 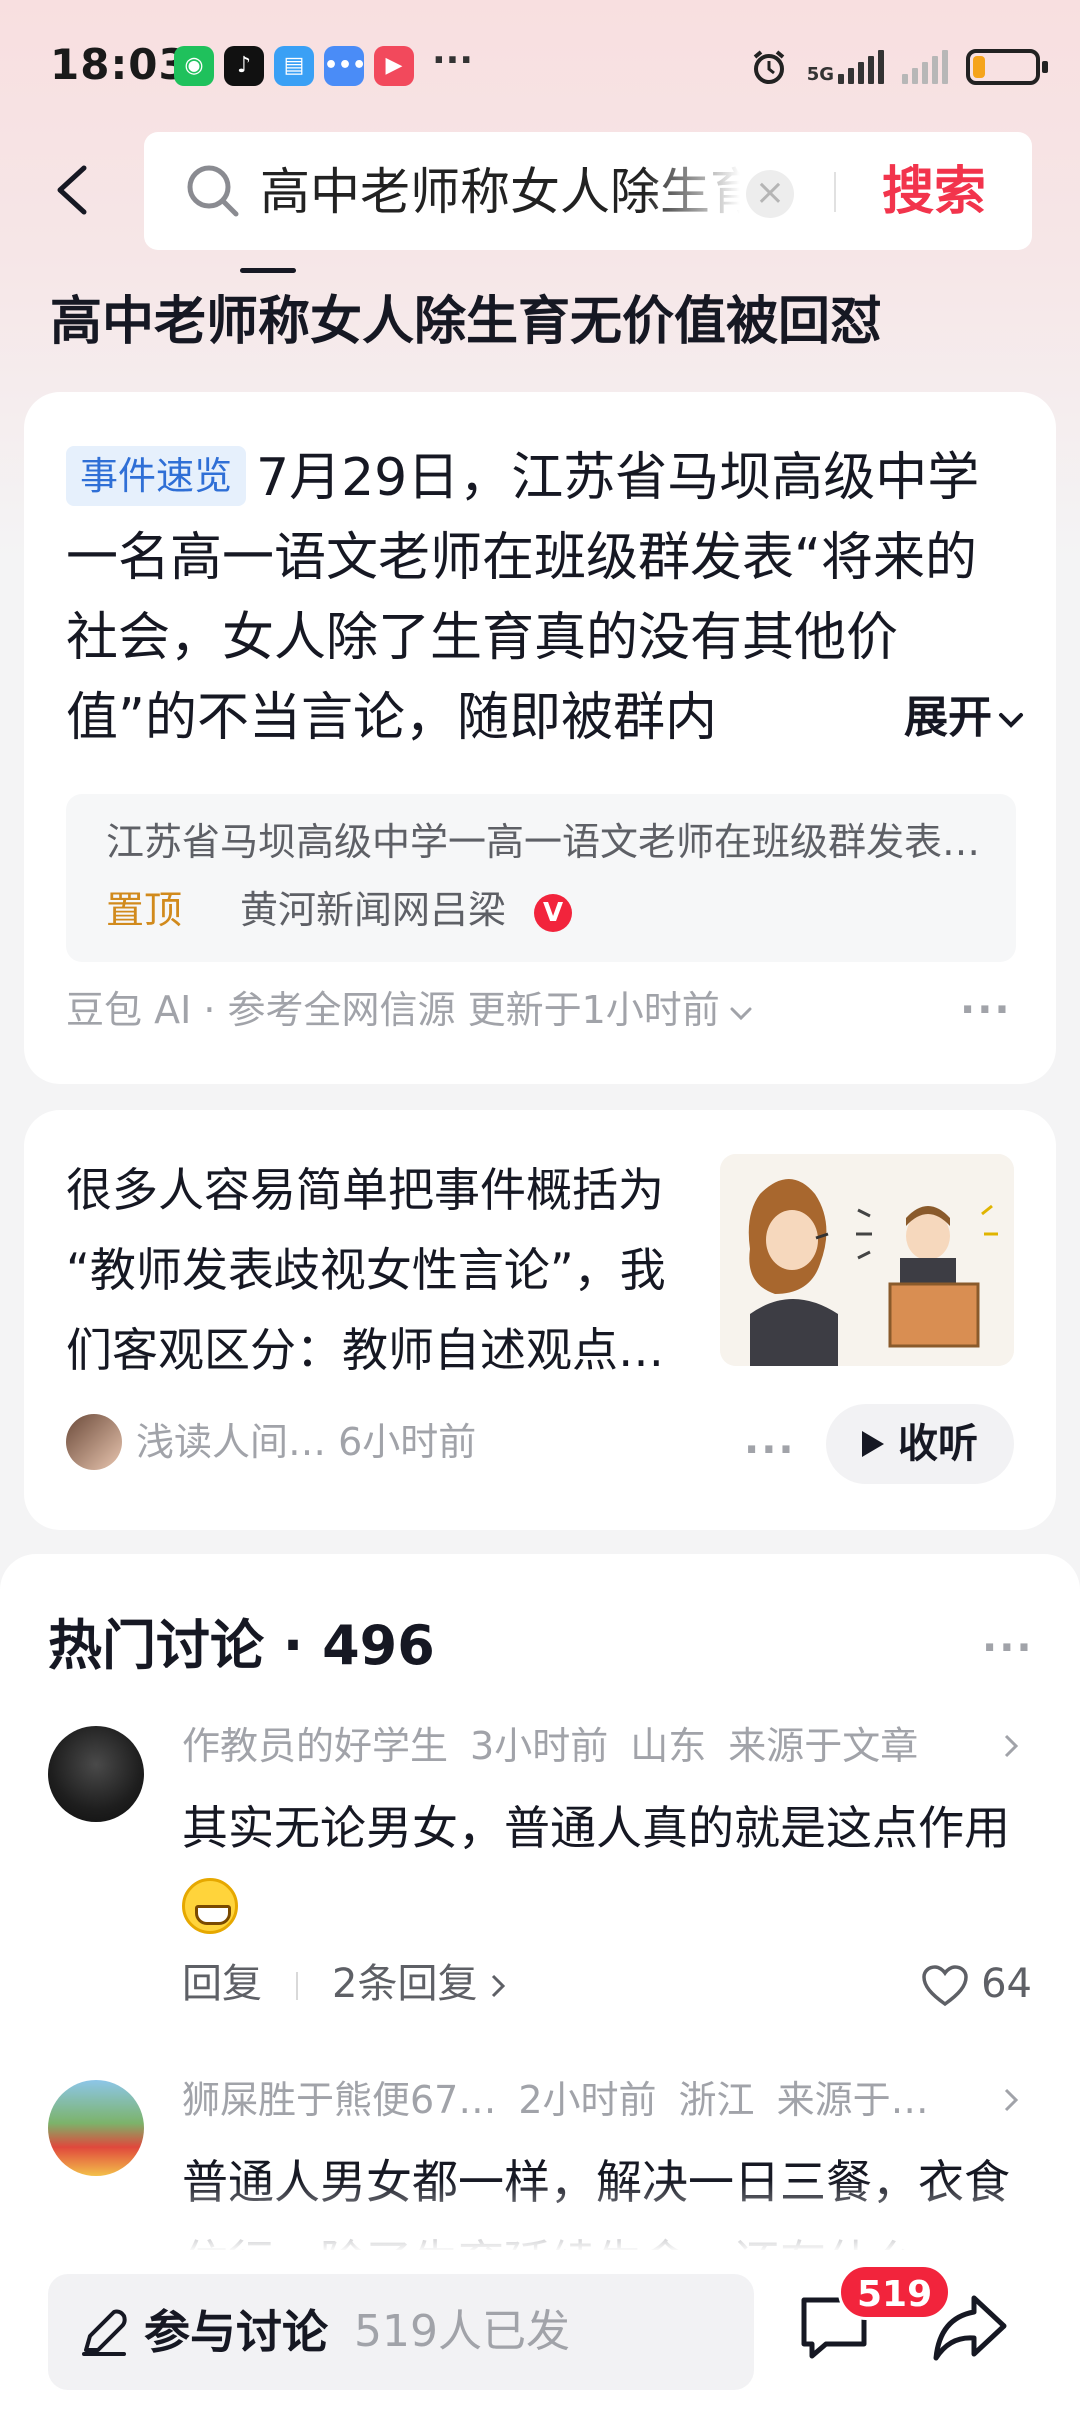 What do you see at coordinates (462, 2331) in the screenshot?
I see `participant-count: 519人已发` at bounding box center [462, 2331].